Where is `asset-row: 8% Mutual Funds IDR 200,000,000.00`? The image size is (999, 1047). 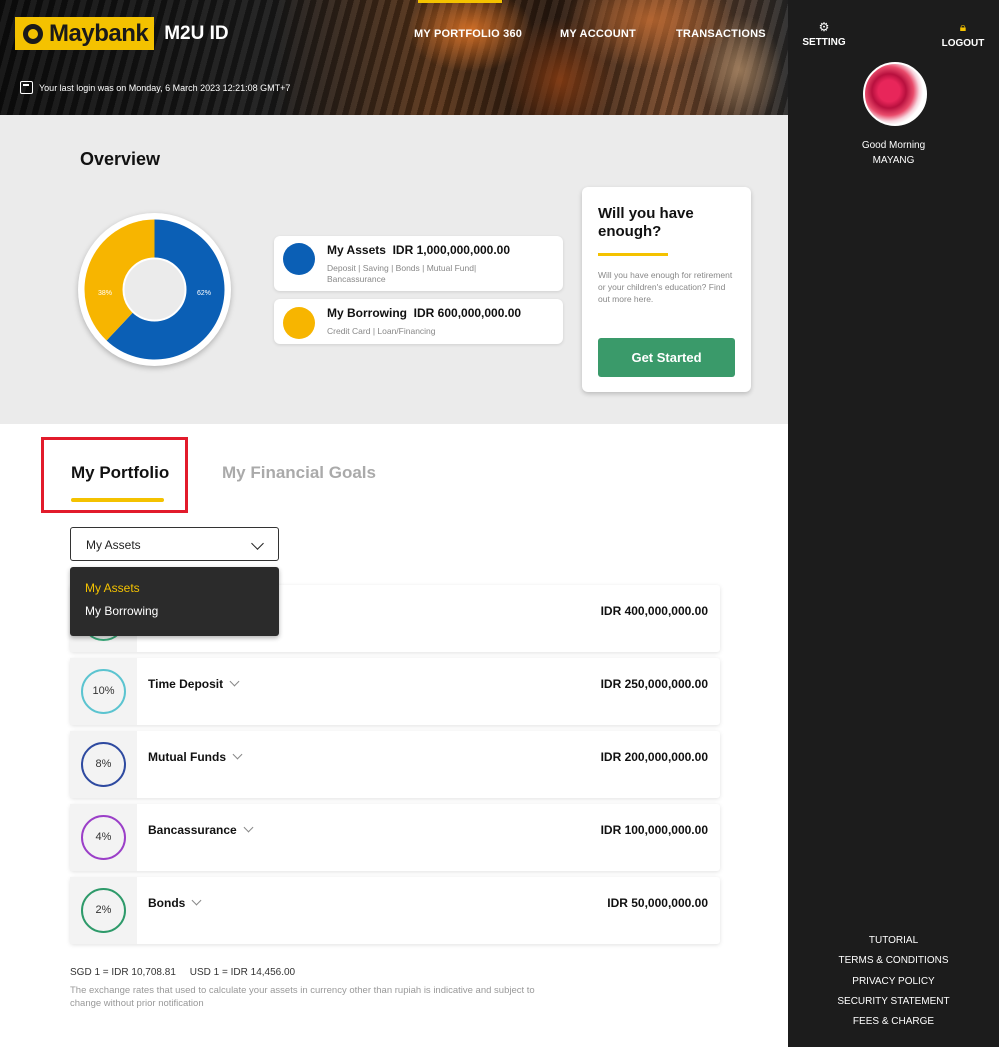 asset-row: 8% Mutual Funds IDR 200,000,000.00 is located at coordinates (395, 764).